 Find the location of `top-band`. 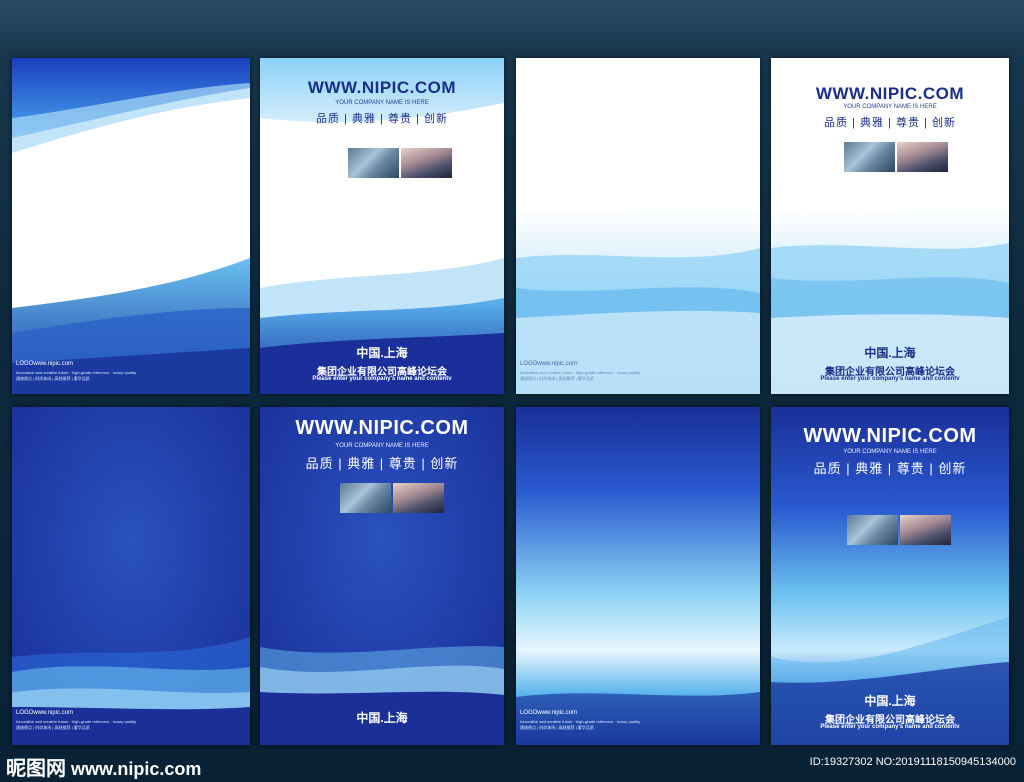

top-band is located at coordinates (512, 24).